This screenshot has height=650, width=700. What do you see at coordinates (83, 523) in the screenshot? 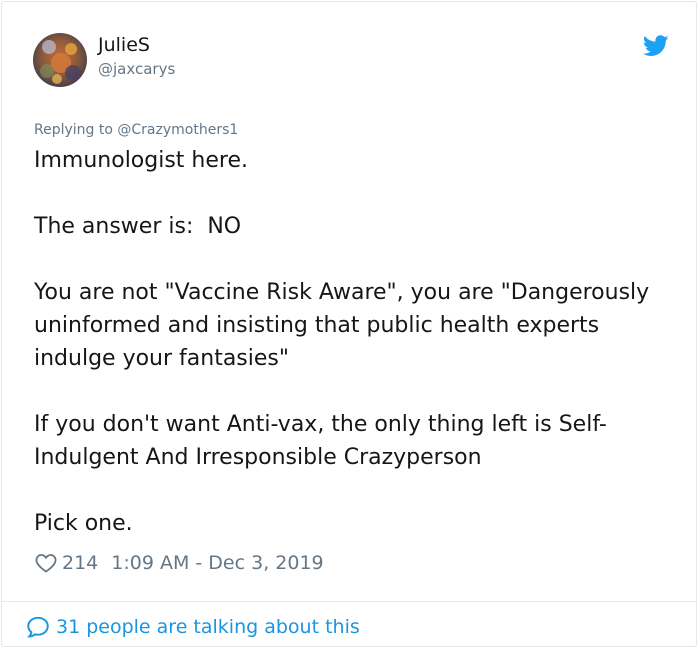
I see `tweet-paragraph: Pick one.` at bounding box center [83, 523].